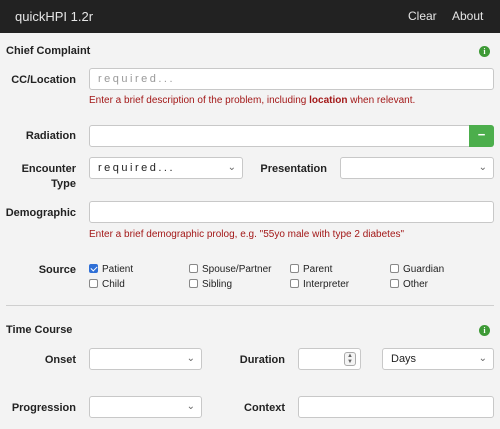  I want to click on duration-label: Duration, so click(262, 360).